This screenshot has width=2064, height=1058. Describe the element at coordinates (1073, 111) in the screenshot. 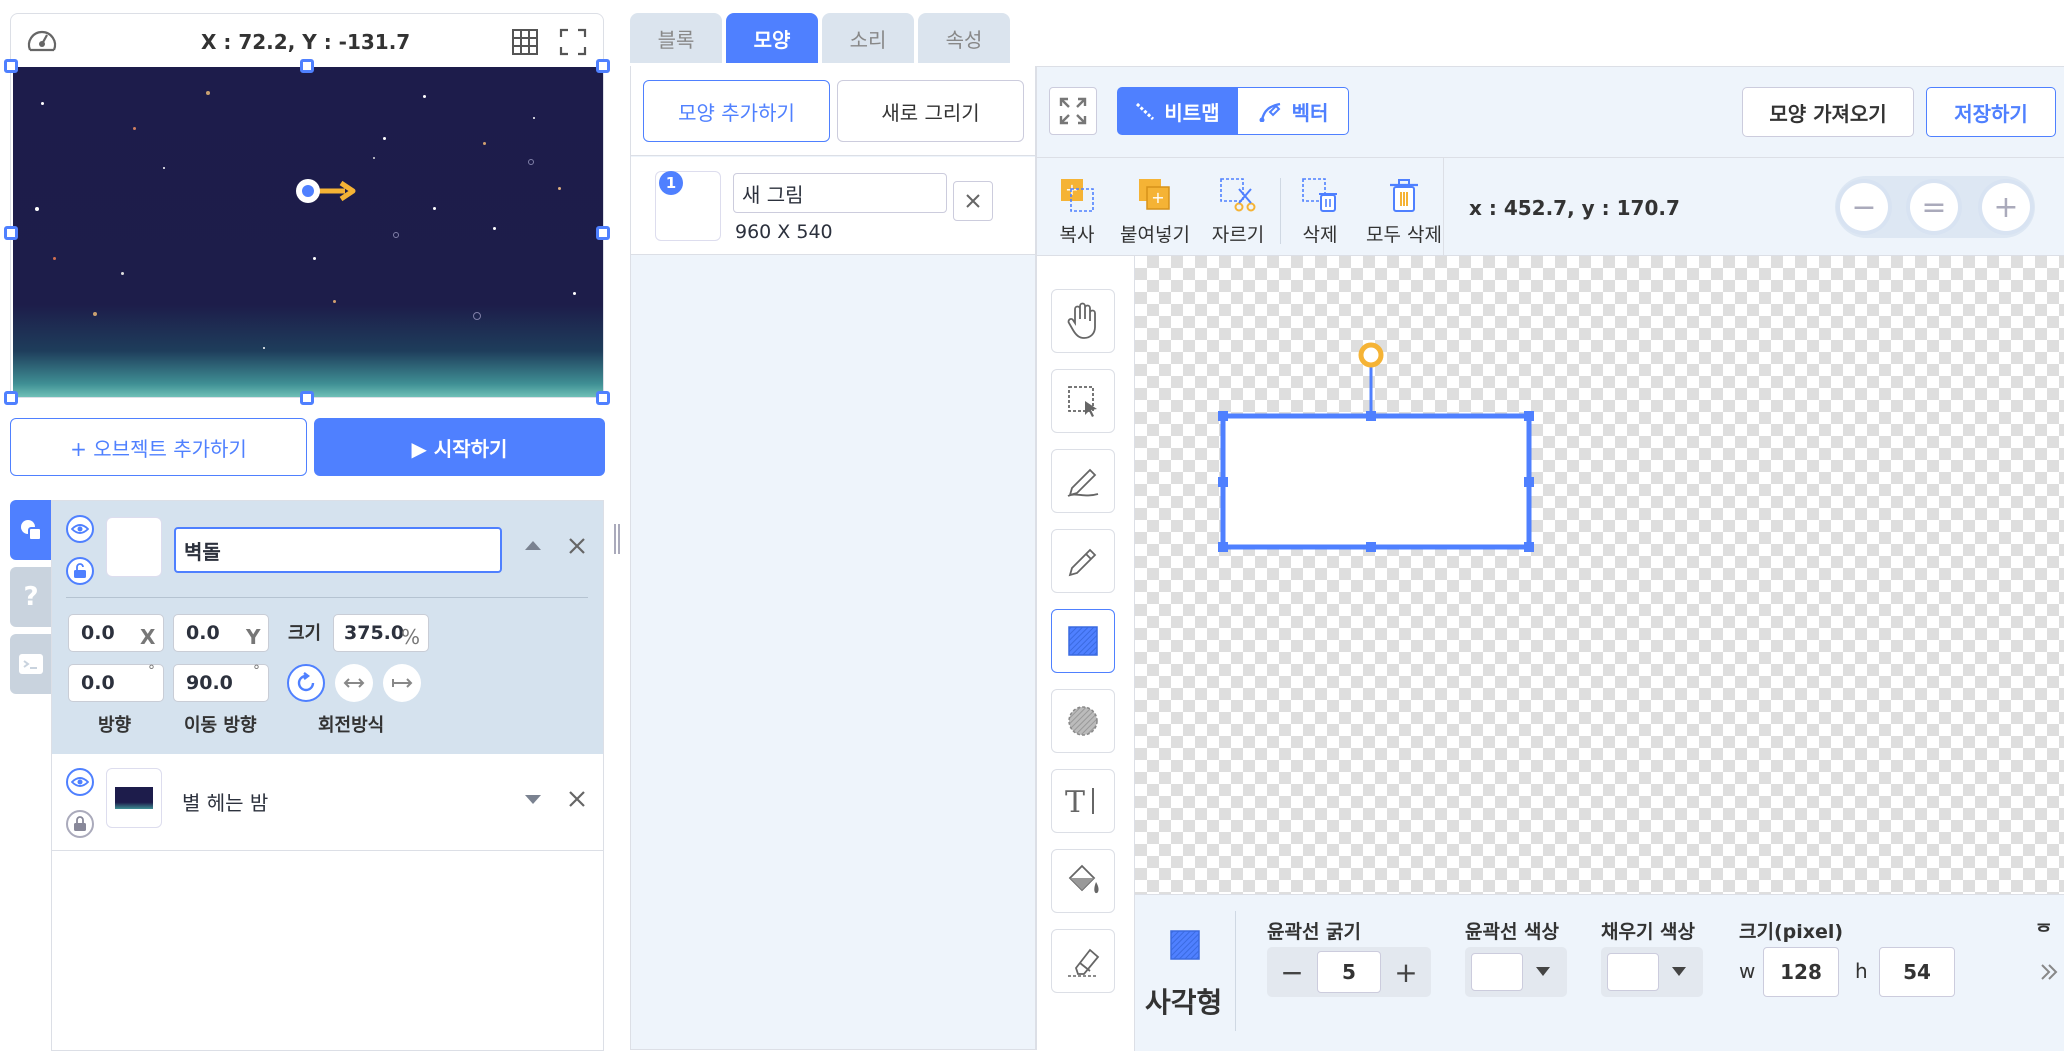

I see `expand-editor-button` at that location.